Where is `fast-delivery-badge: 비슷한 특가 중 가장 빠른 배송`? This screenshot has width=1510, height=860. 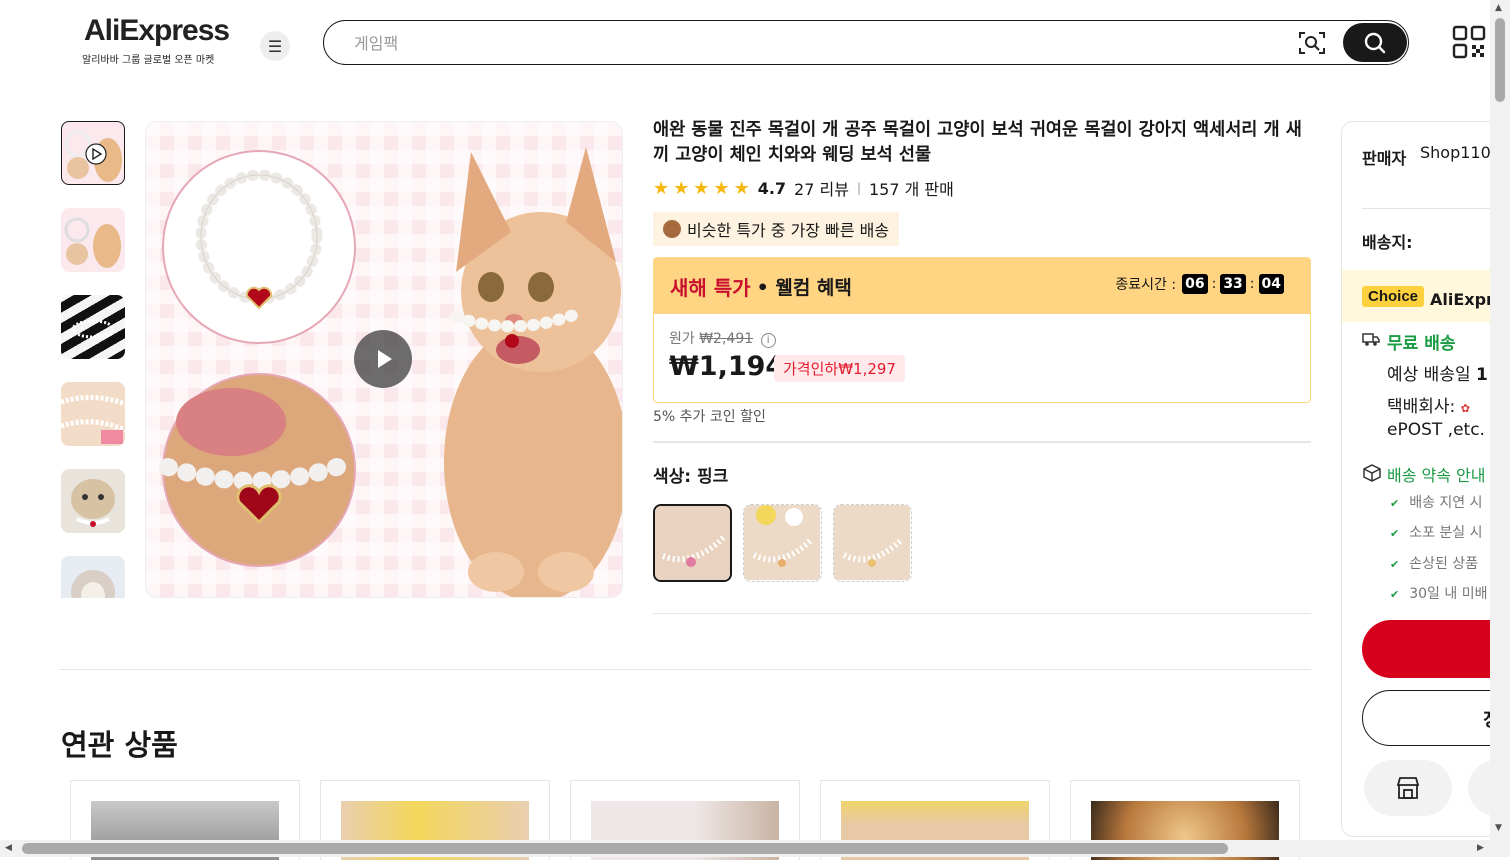 fast-delivery-badge: 비슷한 특가 중 가장 빠른 배송 is located at coordinates (776, 229).